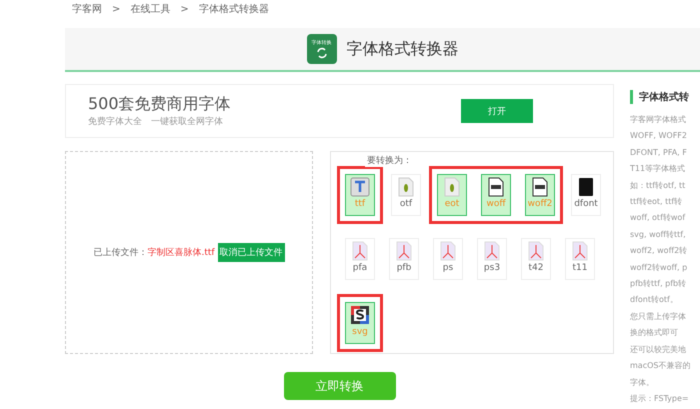 The image size is (700, 409). What do you see at coordinates (658, 316) in the screenshot?
I see `sidebar-text-line: 您只需上传字体` at bounding box center [658, 316].